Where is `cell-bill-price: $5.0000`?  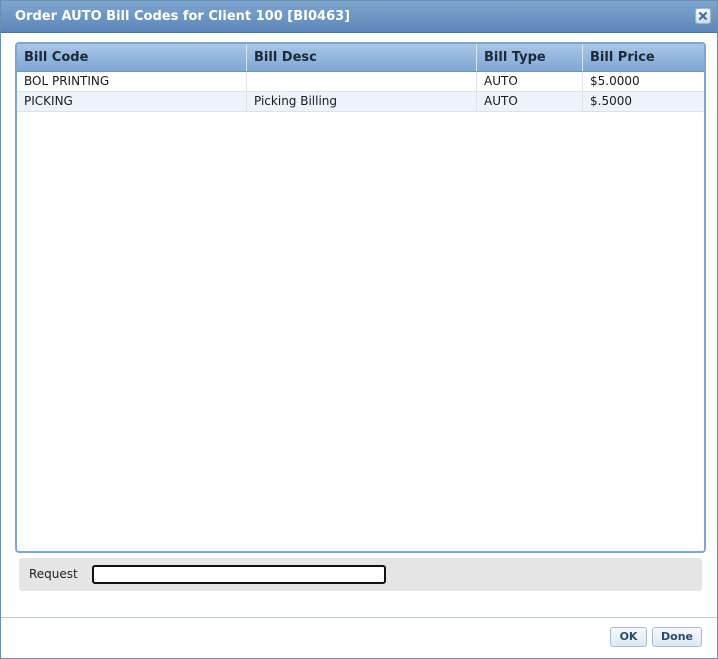
cell-bill-price: $5.0000 is located at coordinates (615, 81).